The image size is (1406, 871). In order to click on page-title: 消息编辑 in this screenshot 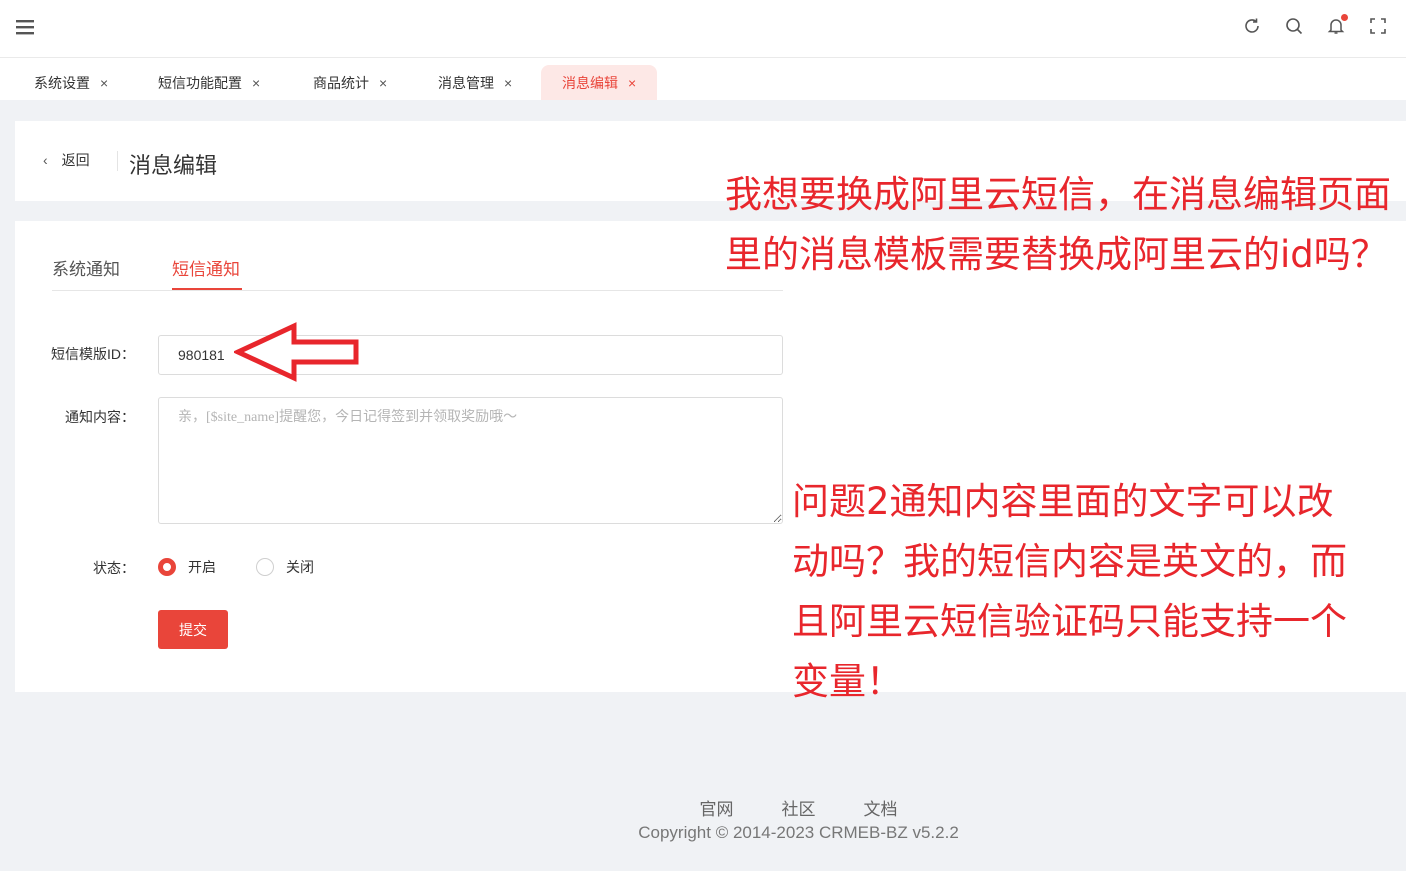, I will do `click(173, 165)`.